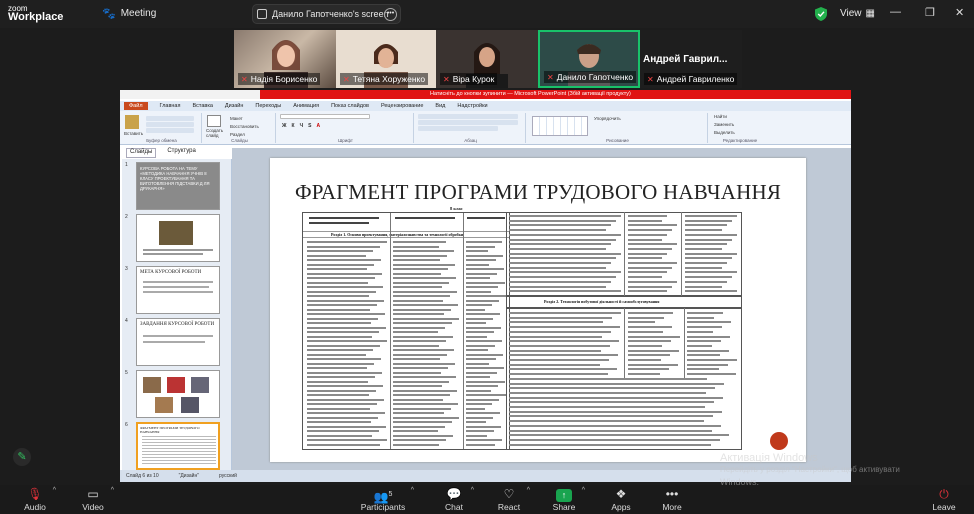 Image resolution: width=974 pixels, height=514 pixels. Describe the element at coordinates (202, 106) in the screenshot. I see `menu-insert: Вставка` at that location.